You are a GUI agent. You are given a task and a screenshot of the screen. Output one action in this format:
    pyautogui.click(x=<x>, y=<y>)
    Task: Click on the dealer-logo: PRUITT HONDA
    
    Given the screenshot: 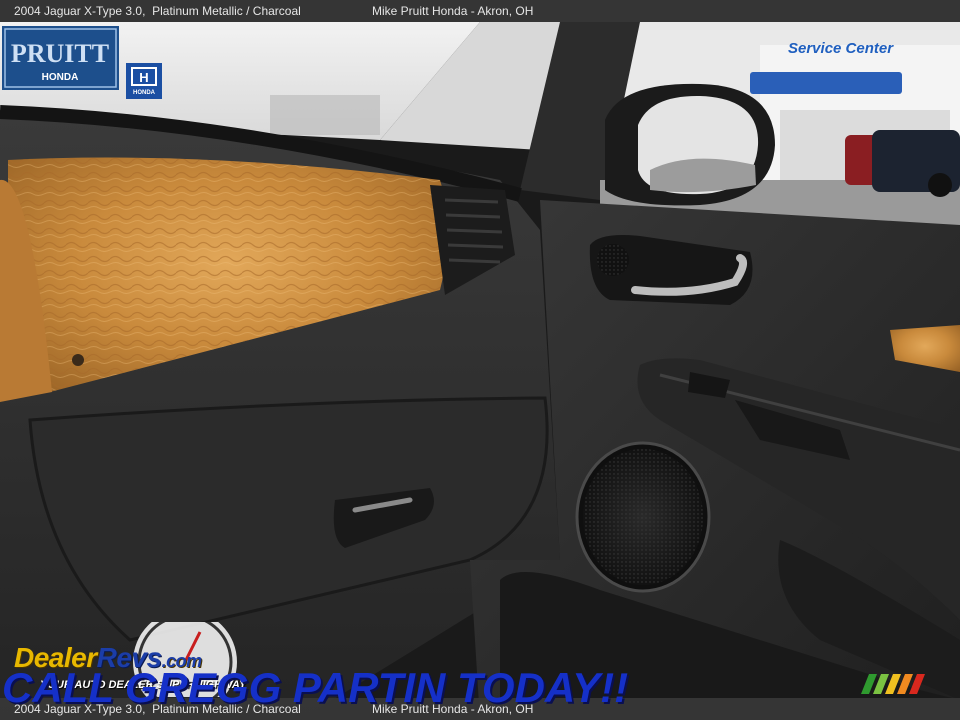 What is the action you would take?
    pyautogui.click(x=60, y=58)
    